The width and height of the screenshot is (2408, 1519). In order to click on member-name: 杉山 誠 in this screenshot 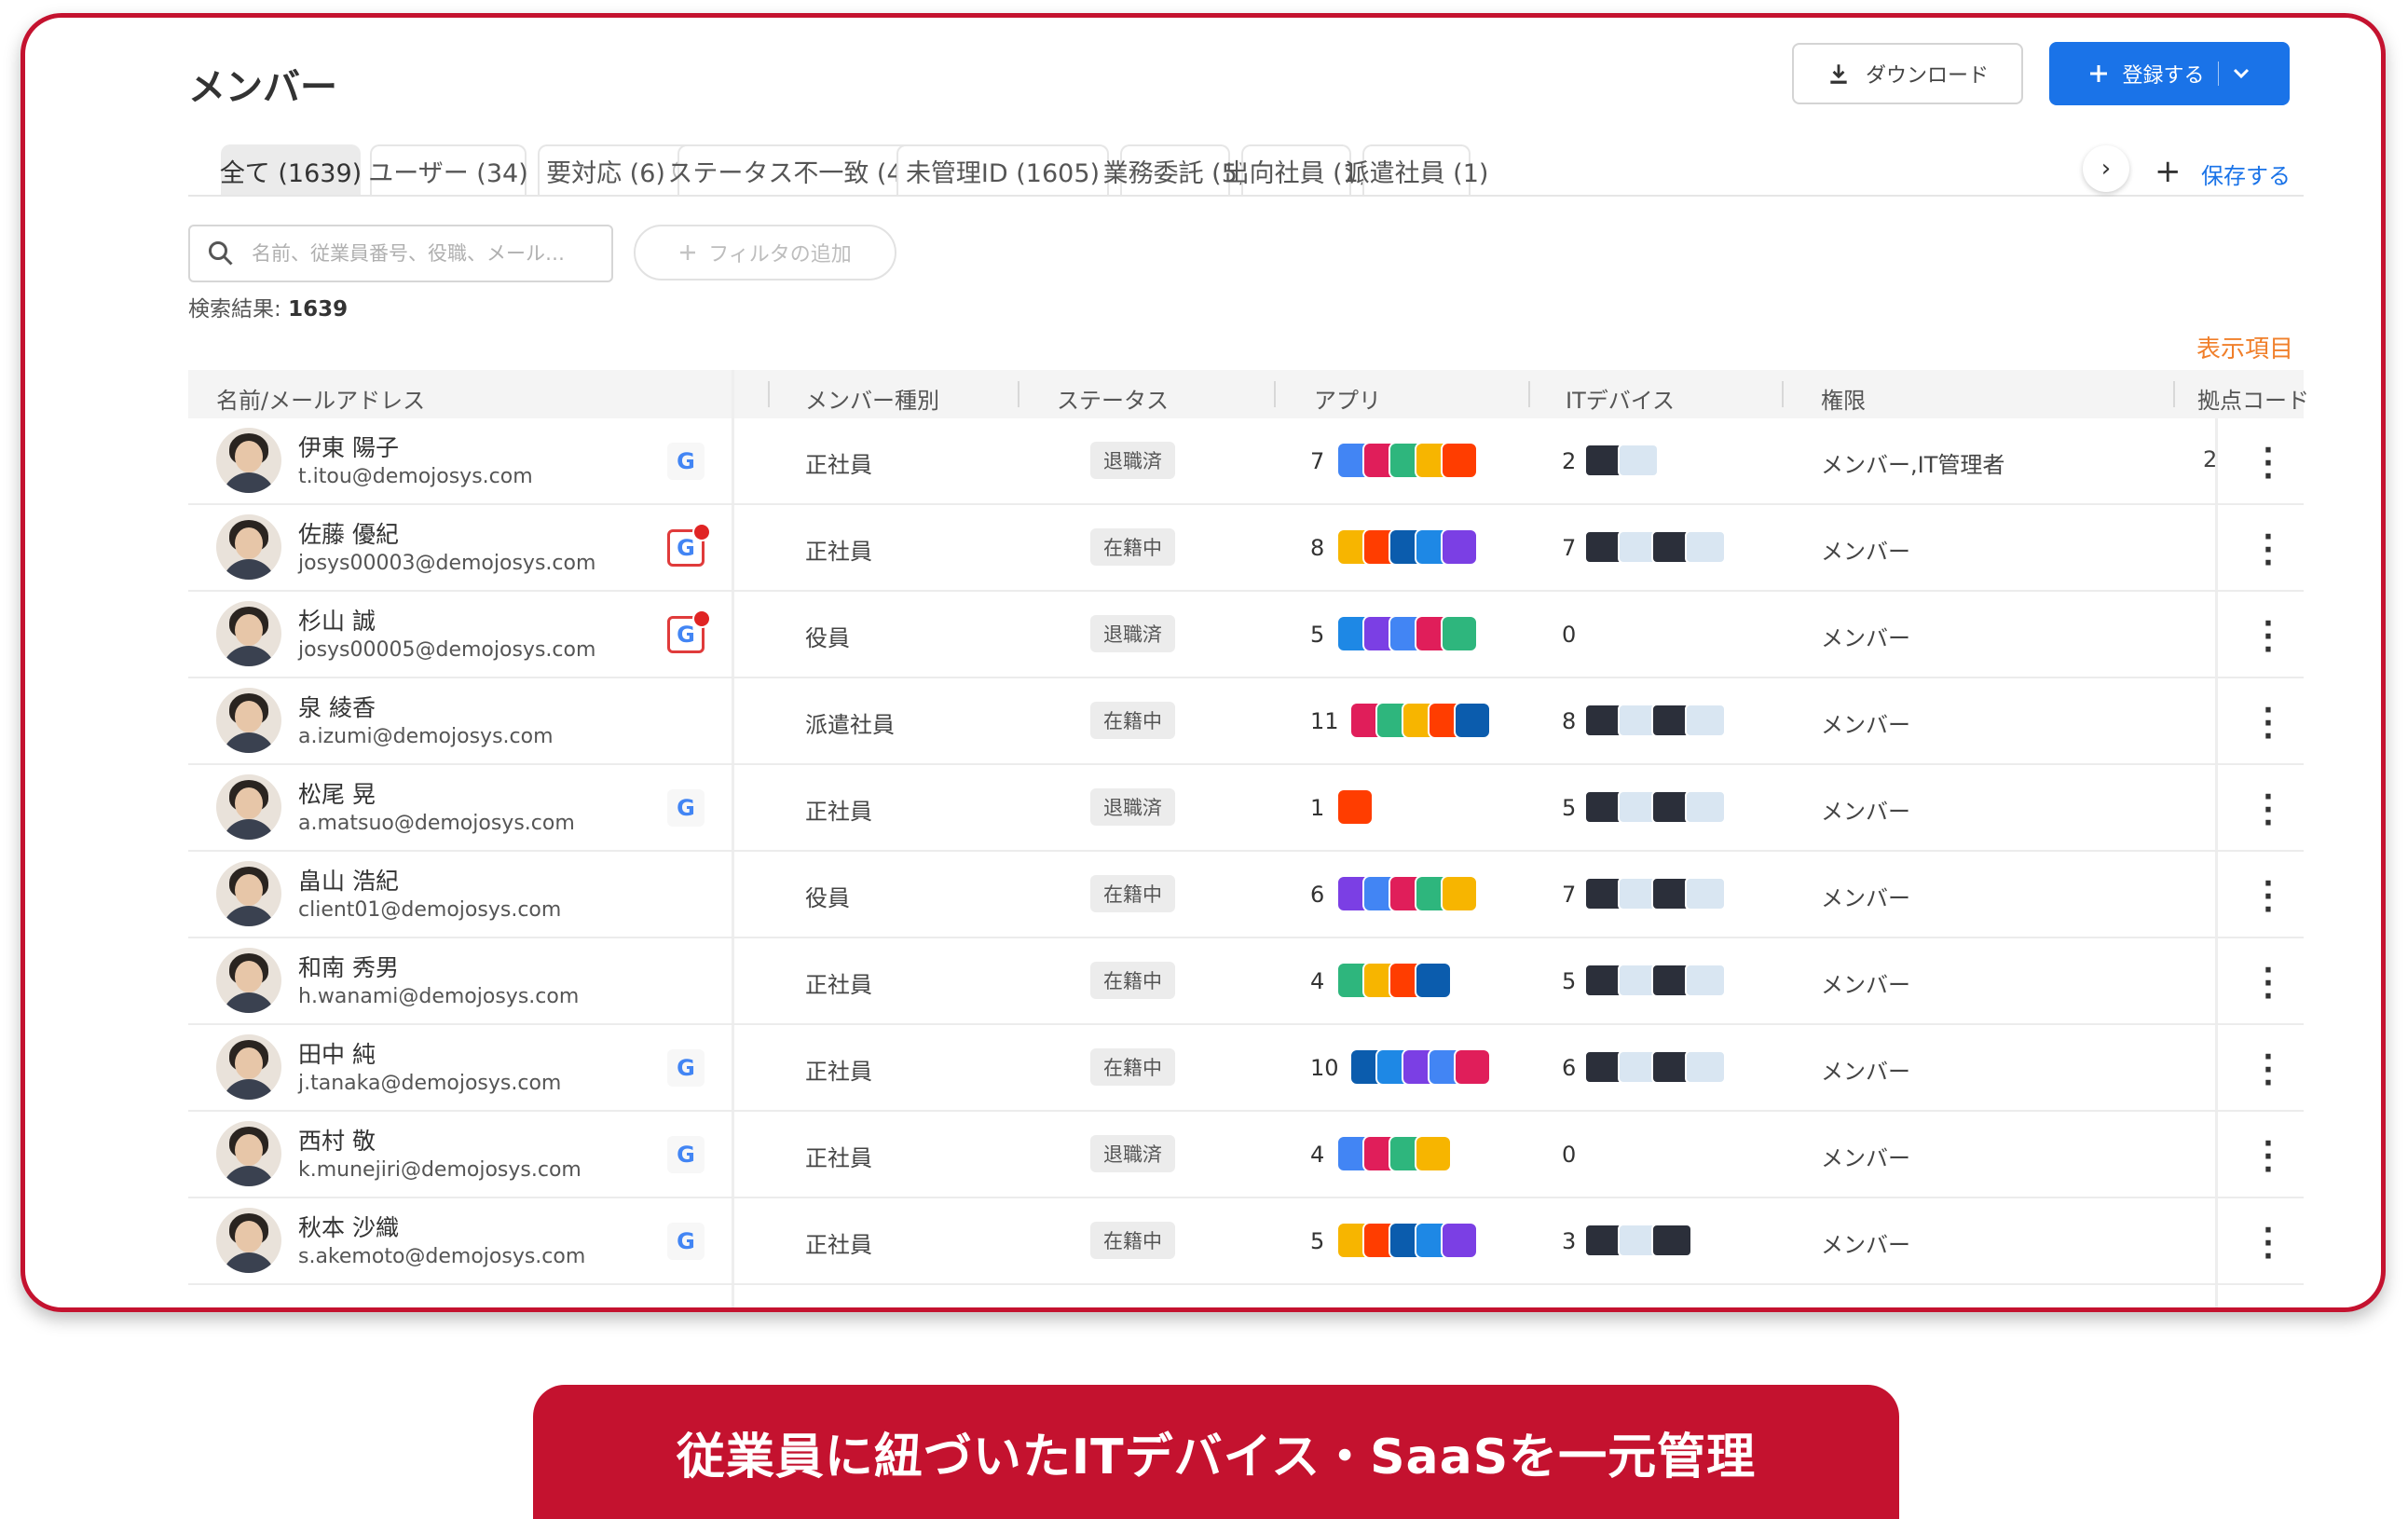, I will do `click(337, 619)`.